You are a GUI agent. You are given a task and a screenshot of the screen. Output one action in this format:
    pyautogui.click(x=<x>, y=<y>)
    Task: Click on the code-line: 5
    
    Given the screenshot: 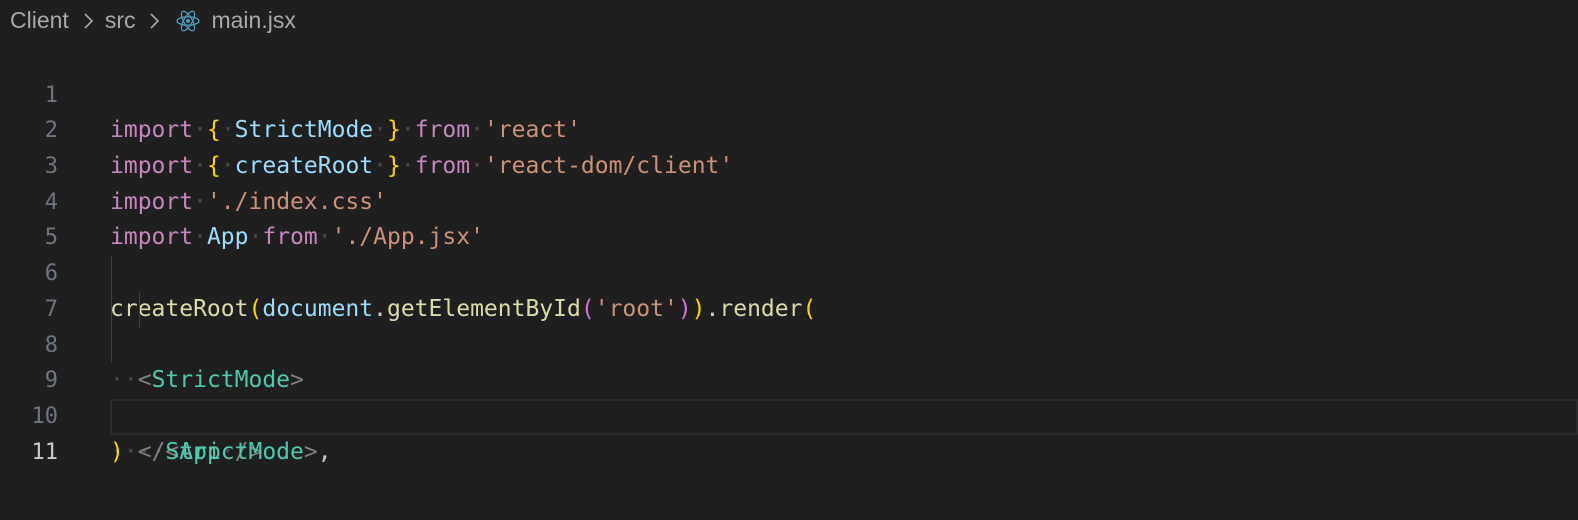 What is the action you would take?
    pyautogui.click(x=789, y=217)
    